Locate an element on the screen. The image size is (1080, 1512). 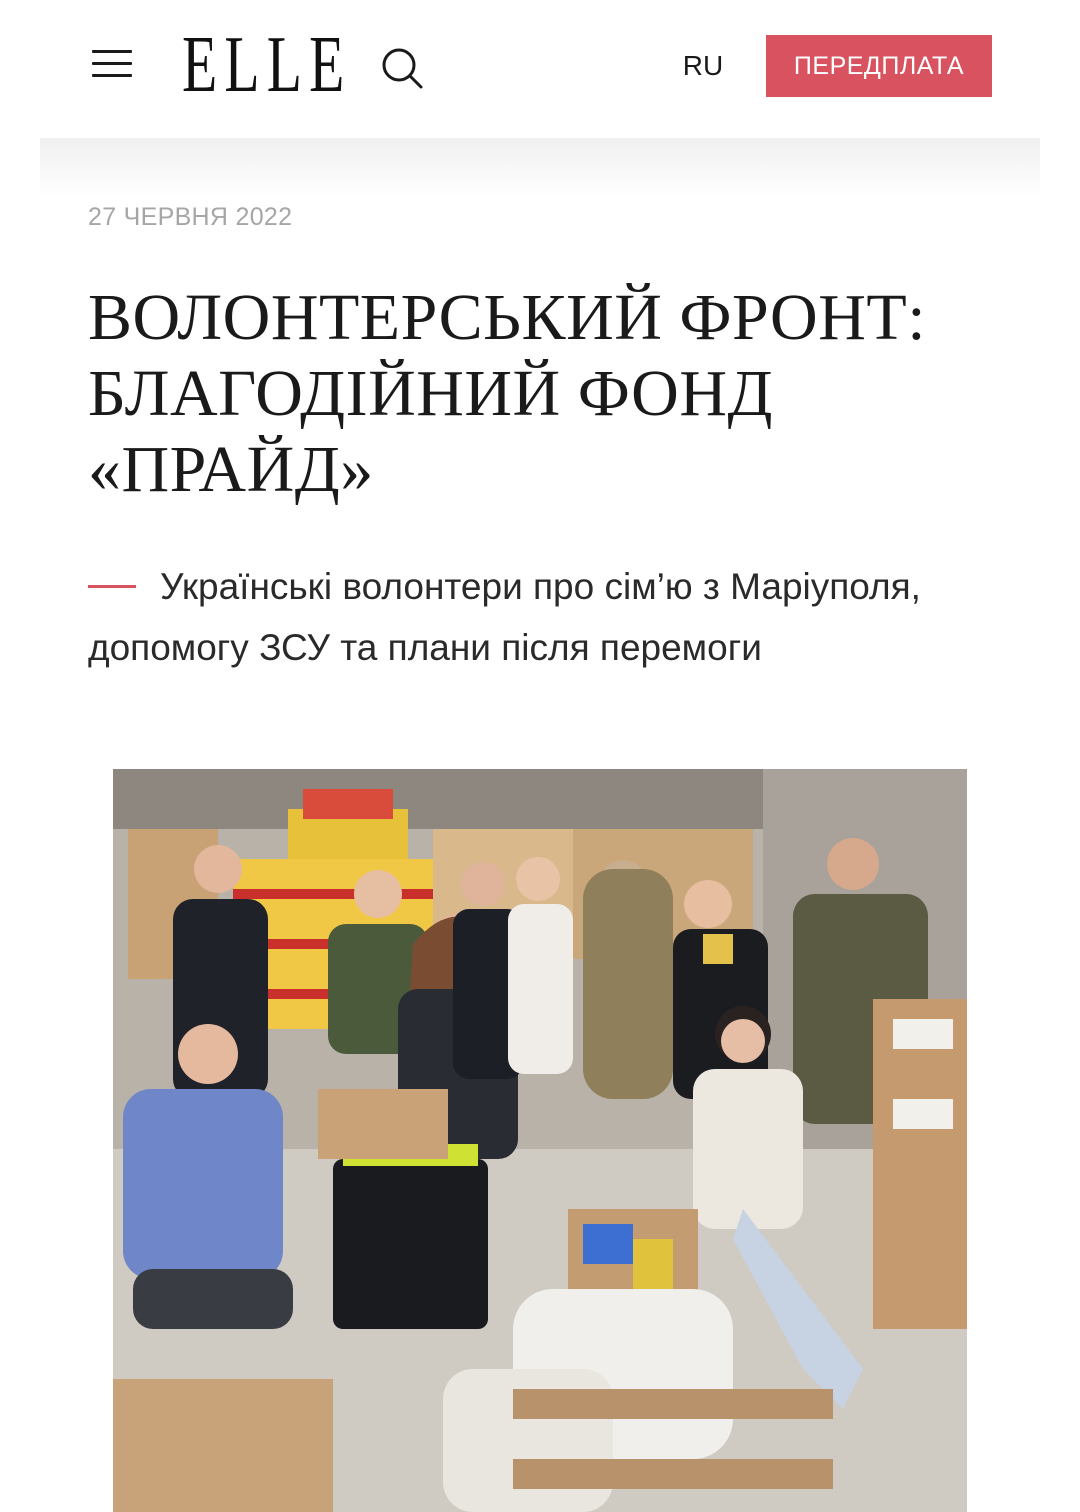
hamburger-menu-icon is located at coordinates (112, 63).